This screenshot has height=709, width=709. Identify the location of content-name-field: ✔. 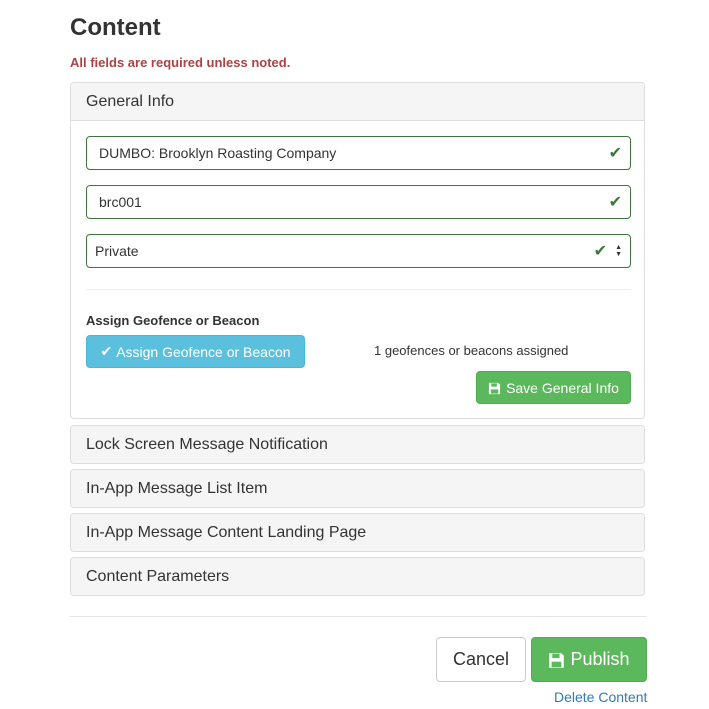
(358, 153).